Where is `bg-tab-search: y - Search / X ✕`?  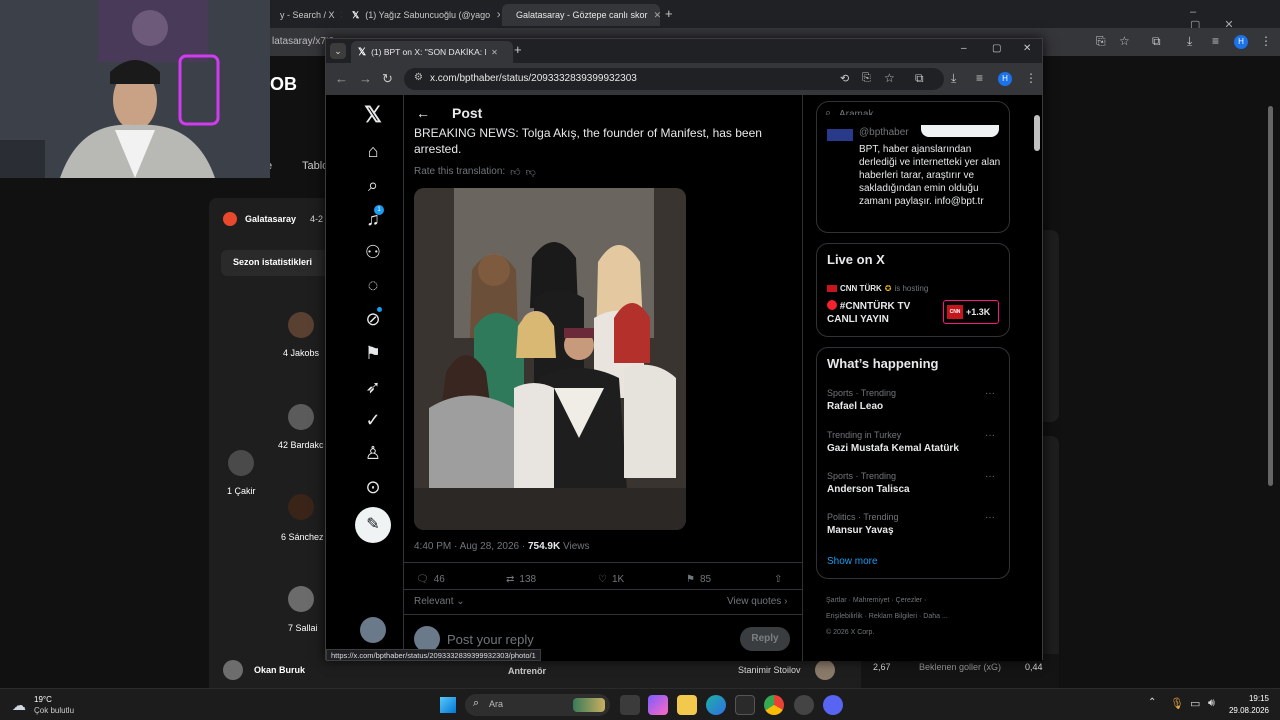
bg-tab-search: y - Search / X ✕ is located at coordinates (307, 15).